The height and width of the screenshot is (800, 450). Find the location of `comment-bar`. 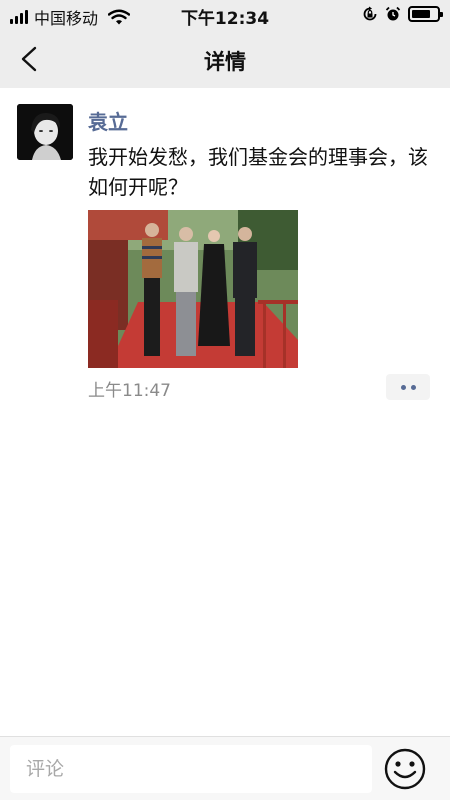

comment-bar is located at coordinates (225, 768).